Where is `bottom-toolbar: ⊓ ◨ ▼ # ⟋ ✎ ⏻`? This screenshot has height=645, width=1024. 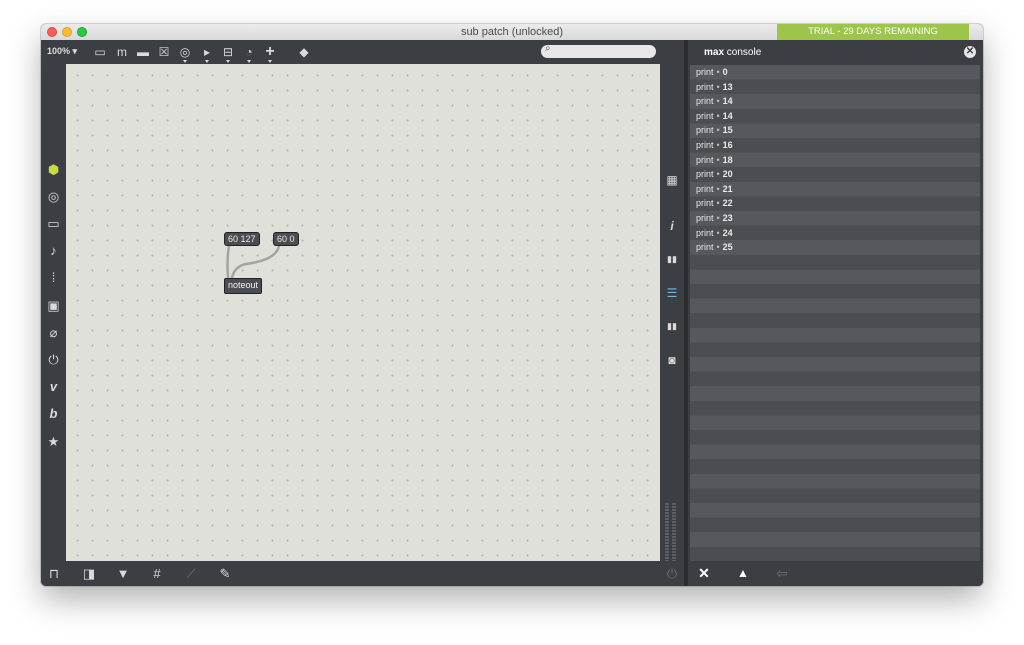 bottom-toolbar: ⊓ ◨ ▼ # ⟋ ✎ ⏻ is located at coordinates (362, 573).